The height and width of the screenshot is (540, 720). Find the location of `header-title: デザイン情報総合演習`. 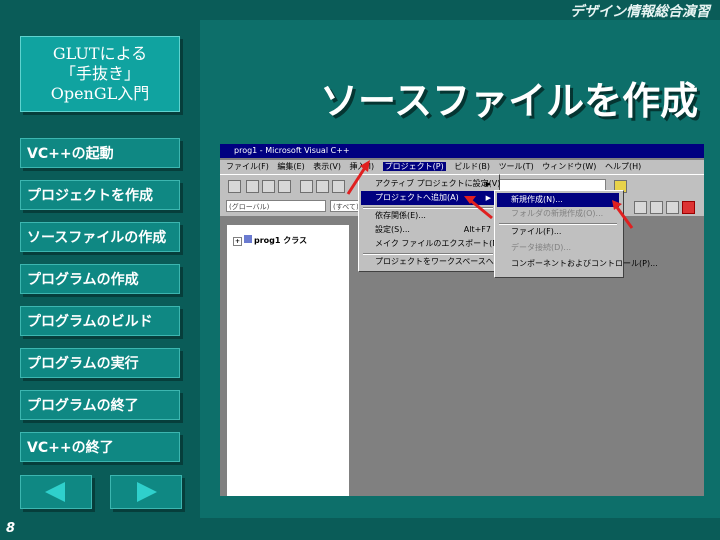

header-title: デザイン情報総合演習 is located at coordinates (640, 12).